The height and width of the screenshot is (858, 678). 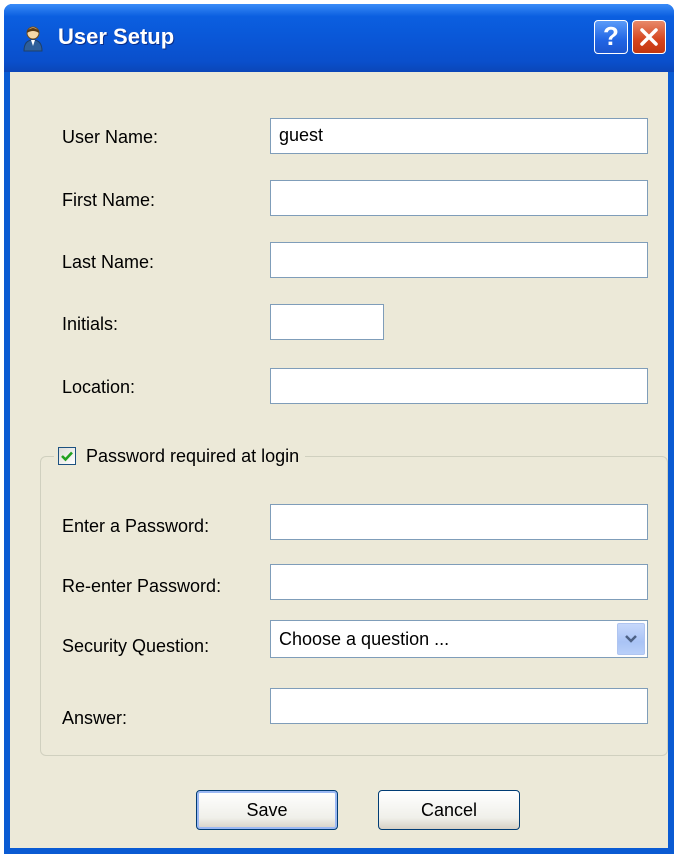 What do you see at coordinates (459, 198) in the screenshot?
I see `first-name-field` at bounding box center [459, 198].